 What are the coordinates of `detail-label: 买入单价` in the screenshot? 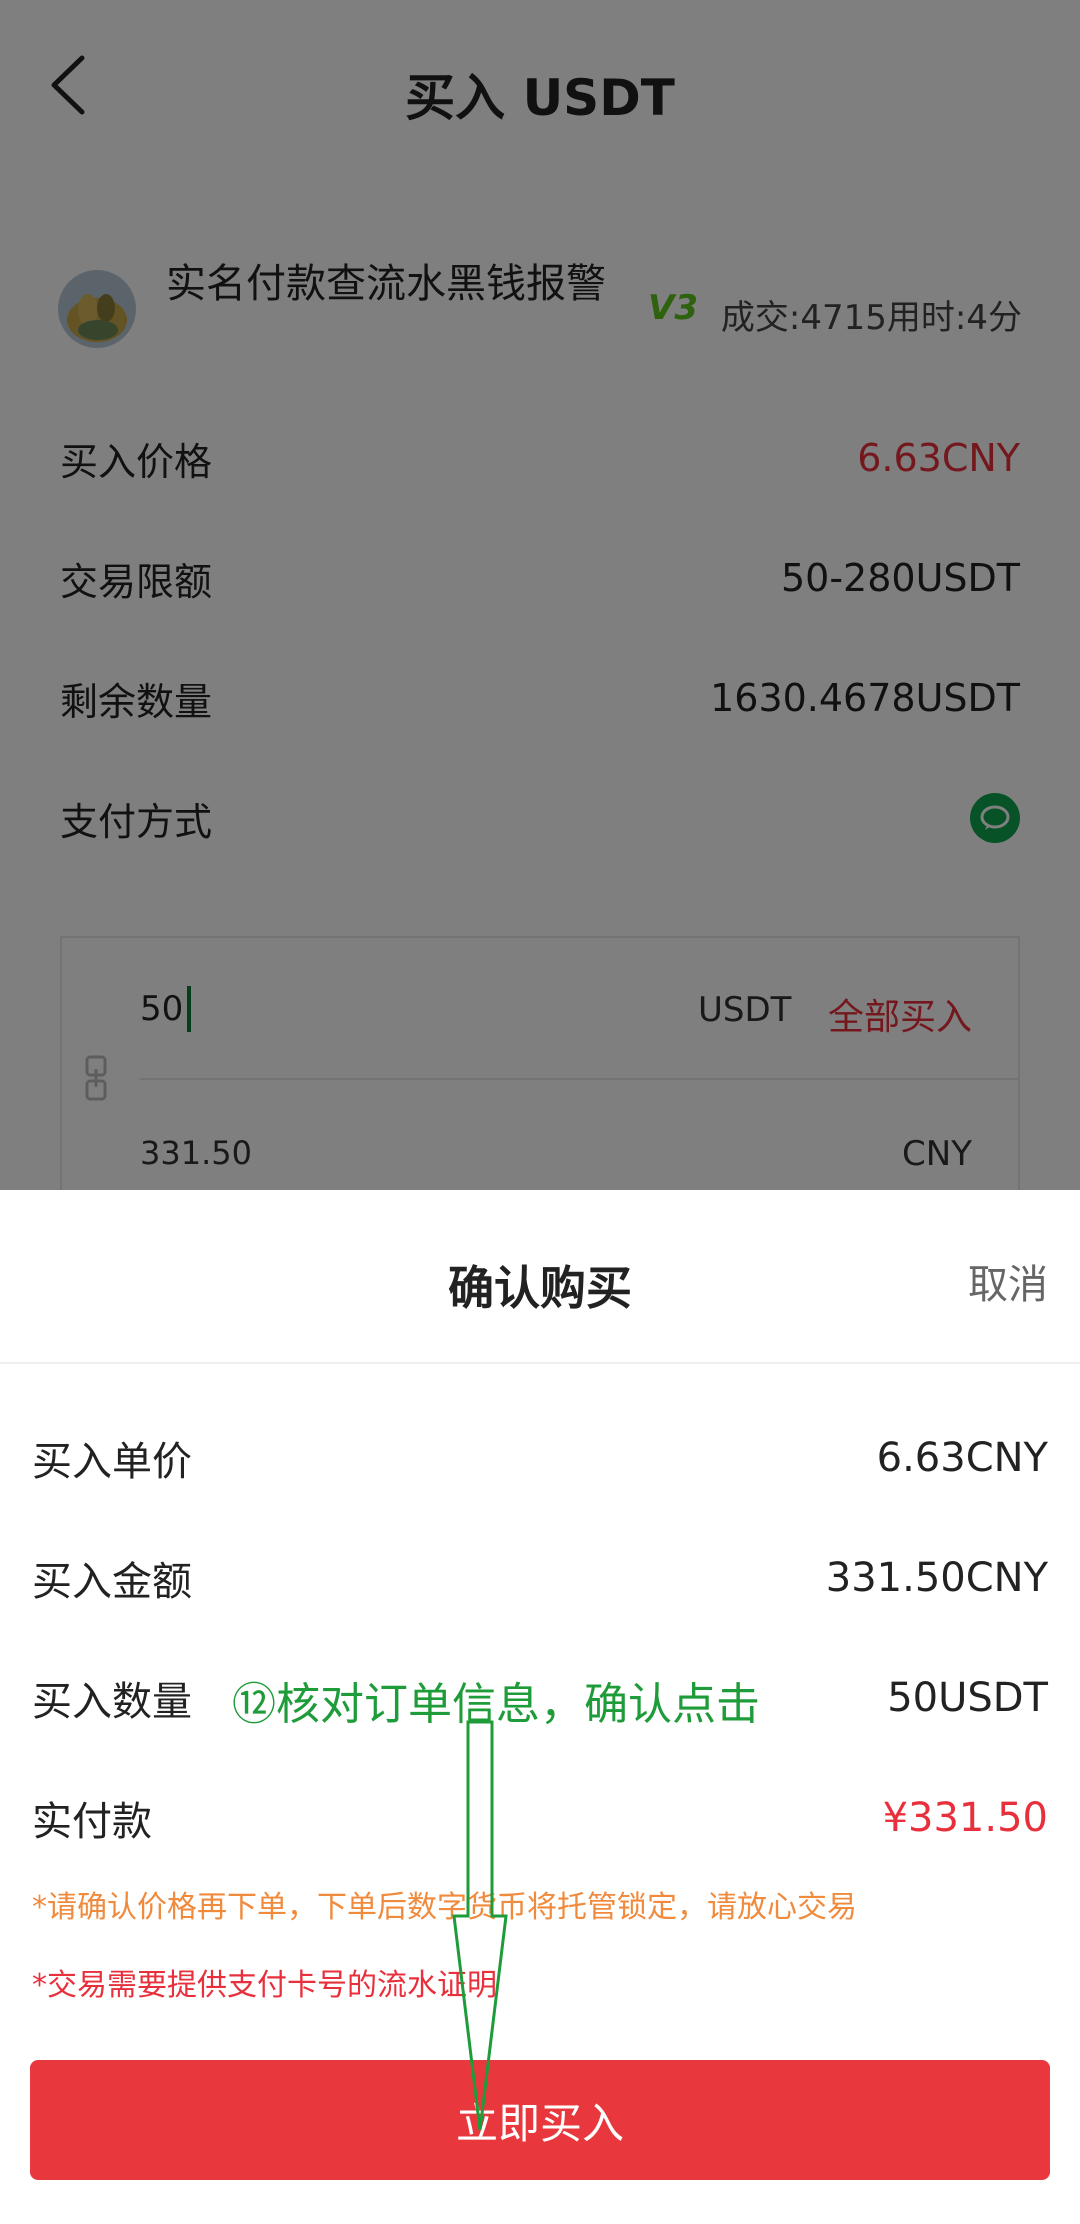 It's located at (112, 1462).